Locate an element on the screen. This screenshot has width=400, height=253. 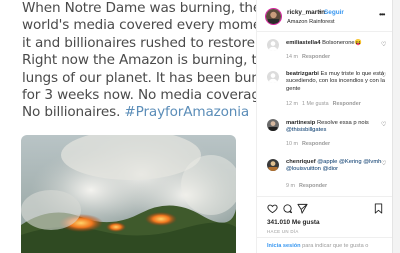
comment-meta: 12 m 1 Me gusta Responder is located at coordinates (325, 104).